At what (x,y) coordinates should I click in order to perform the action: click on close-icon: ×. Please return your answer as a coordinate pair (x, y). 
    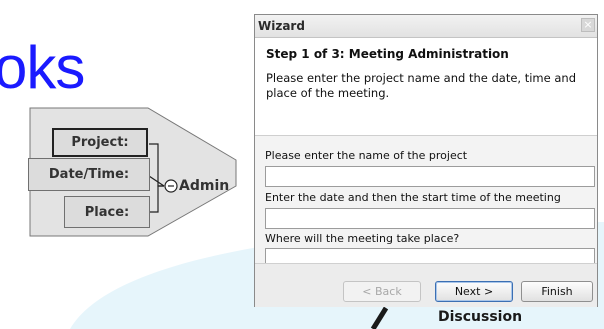
    Looking at the image, I should click on (588, 25).